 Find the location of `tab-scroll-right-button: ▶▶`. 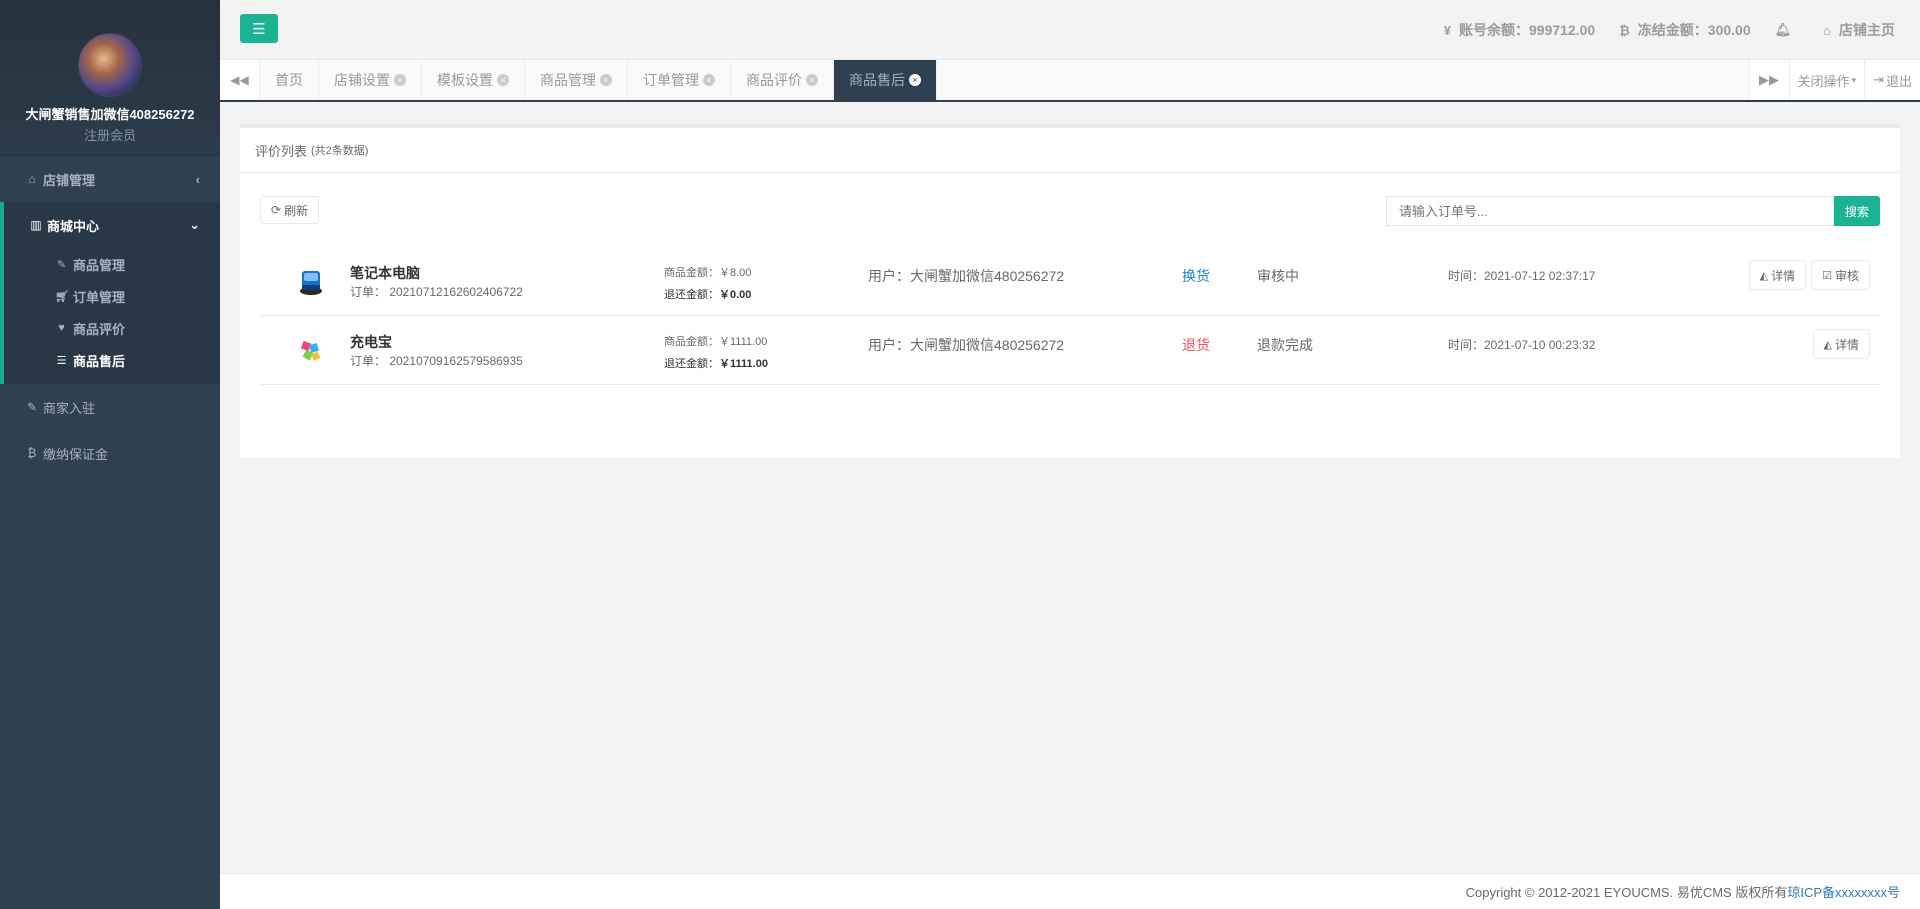

tab-scroll-right-button: ▶▶ is located at coordinates (1768, 80).